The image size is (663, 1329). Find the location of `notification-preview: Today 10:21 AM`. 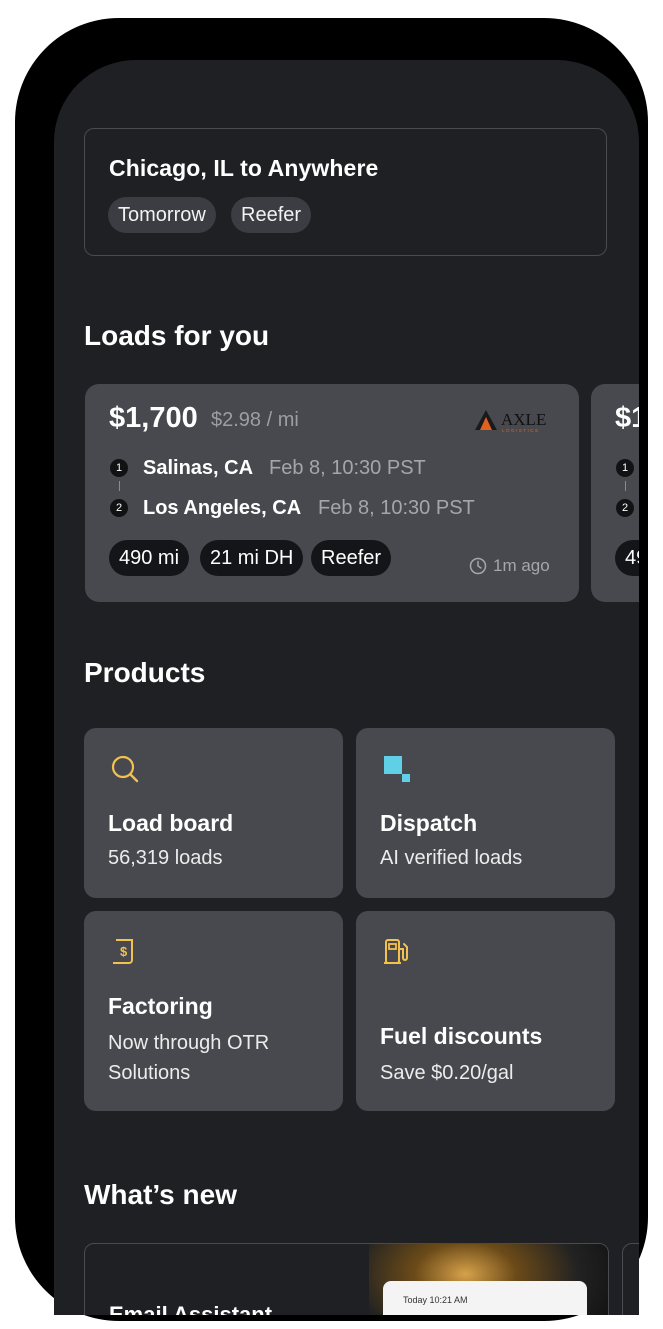

notification-preview: Today 10:21 AM is located at coordinates (485, 1298).